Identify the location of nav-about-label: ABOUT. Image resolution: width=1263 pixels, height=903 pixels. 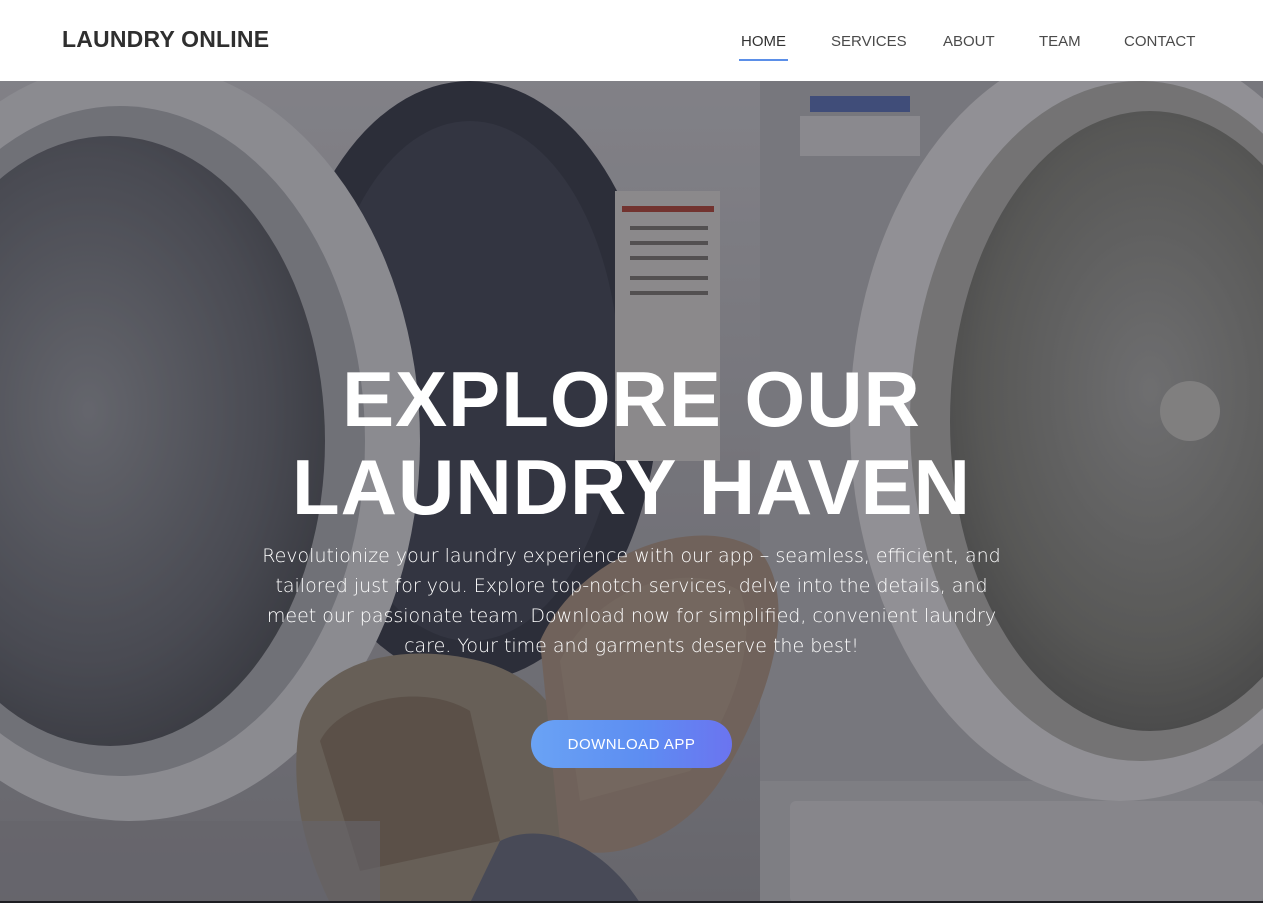
(969, 41).